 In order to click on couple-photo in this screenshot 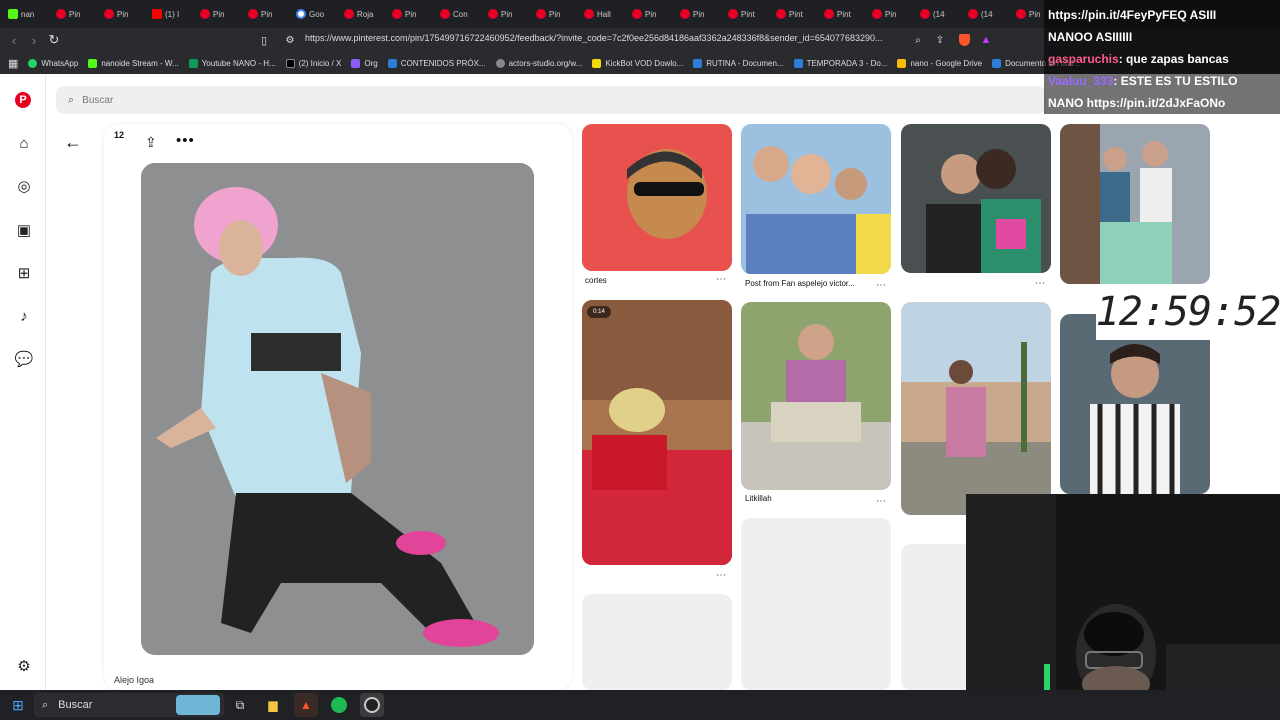, I will do `click(976, 198)`.